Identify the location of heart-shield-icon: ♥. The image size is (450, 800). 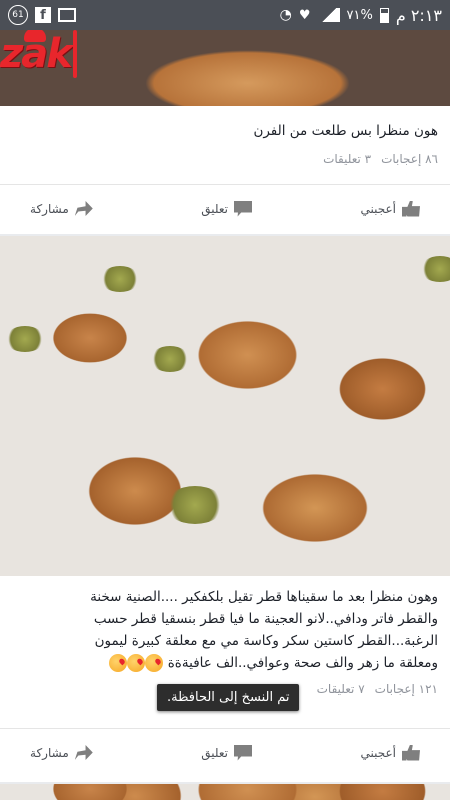
(304, 15).